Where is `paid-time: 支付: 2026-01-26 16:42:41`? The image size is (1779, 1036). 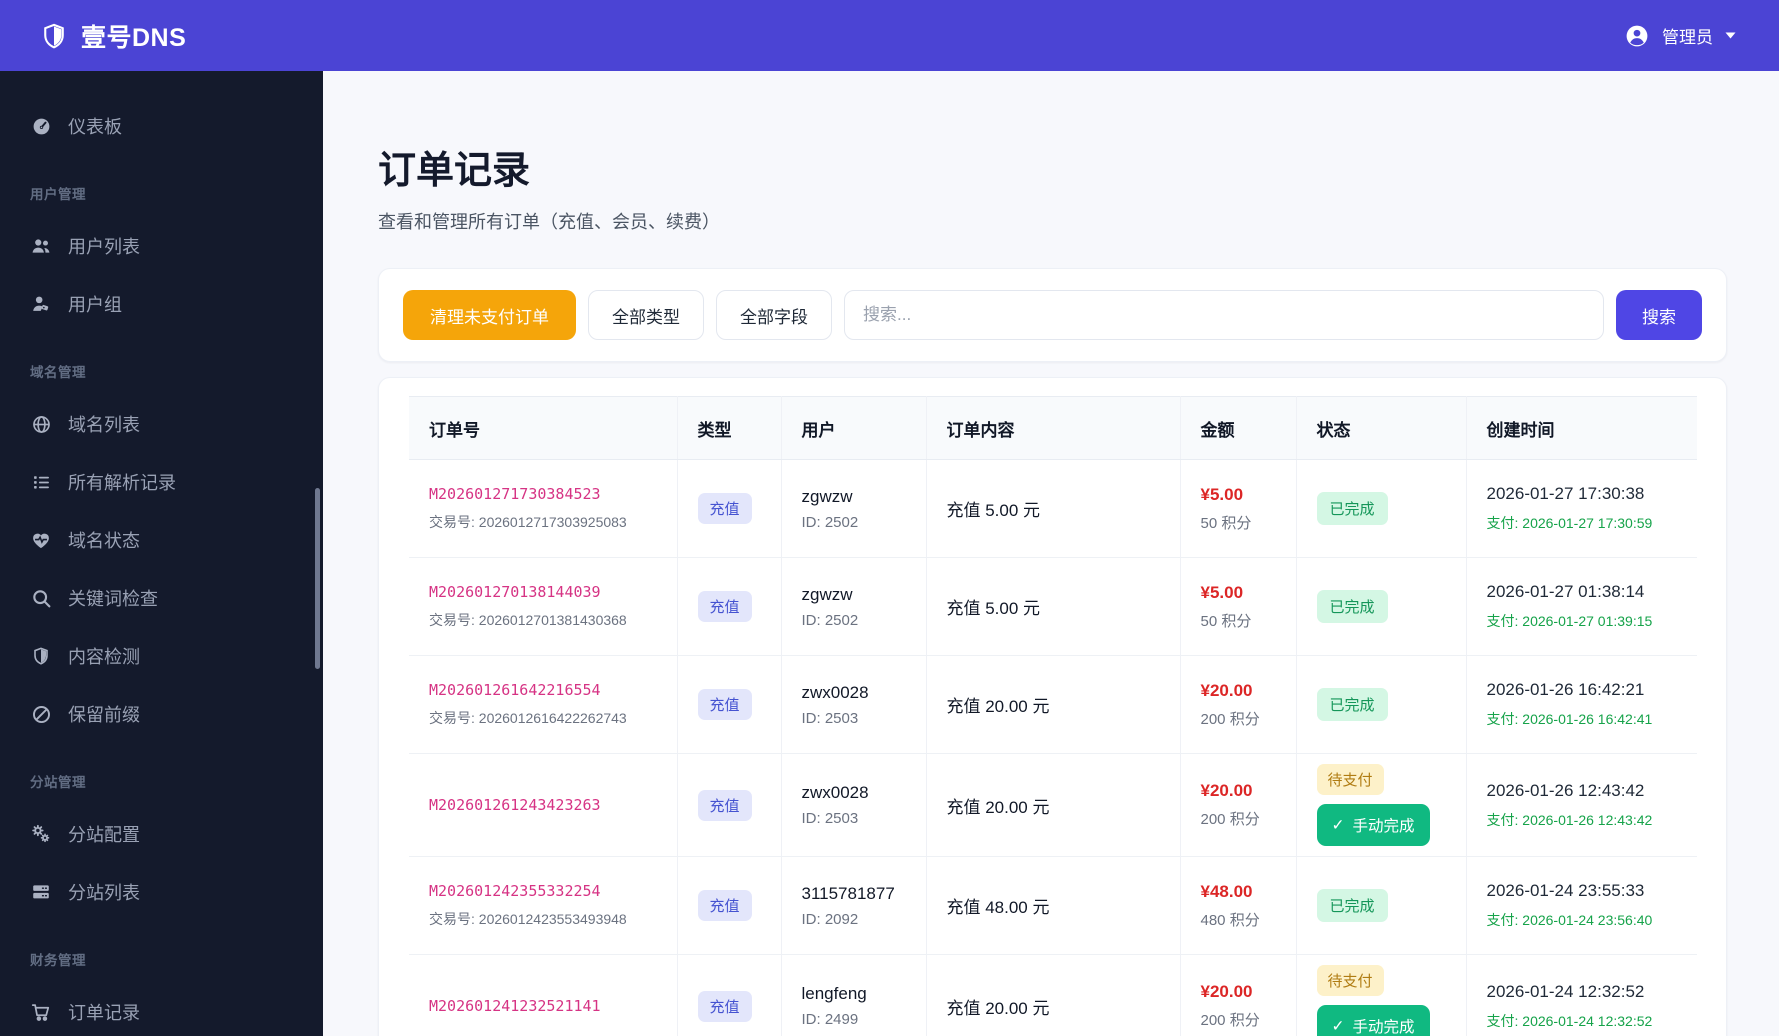
paid-time: 支付: 2026-01-26 16:42:41 is located at coordinates (1569, 719).